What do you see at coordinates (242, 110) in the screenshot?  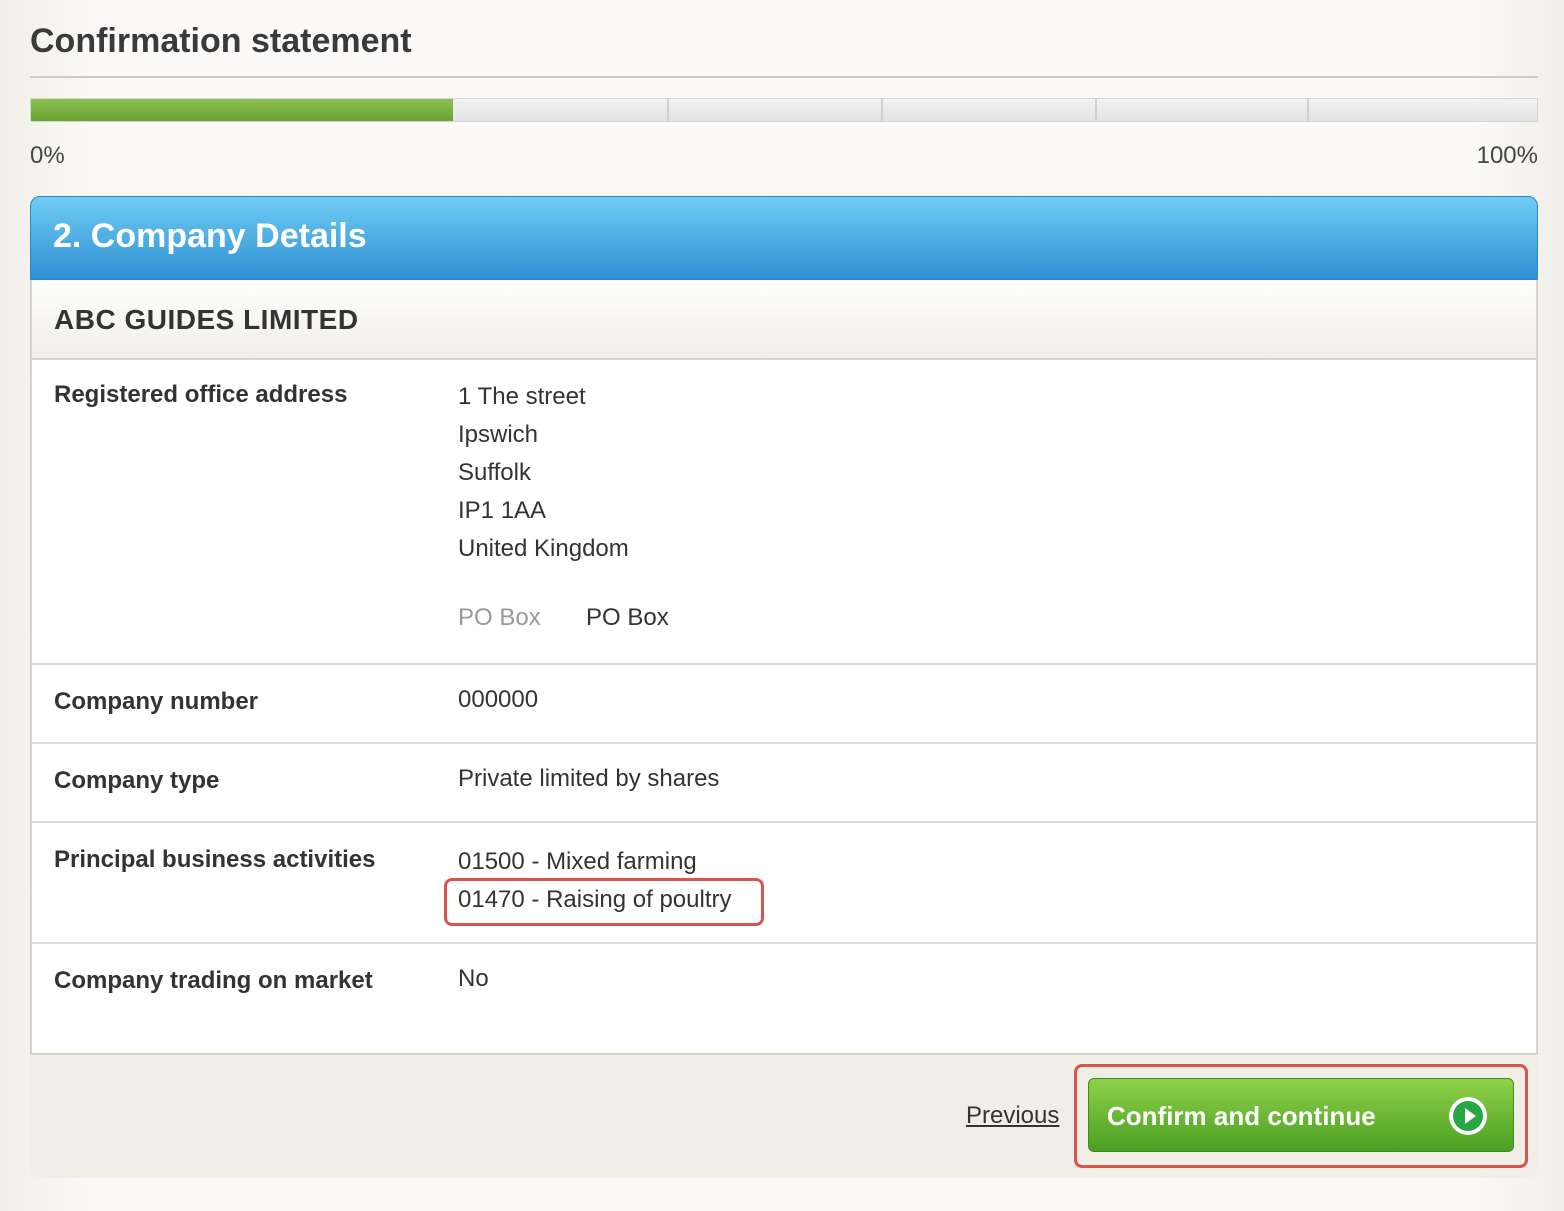 I see `progress-fill` at bounding box center [242, 110].